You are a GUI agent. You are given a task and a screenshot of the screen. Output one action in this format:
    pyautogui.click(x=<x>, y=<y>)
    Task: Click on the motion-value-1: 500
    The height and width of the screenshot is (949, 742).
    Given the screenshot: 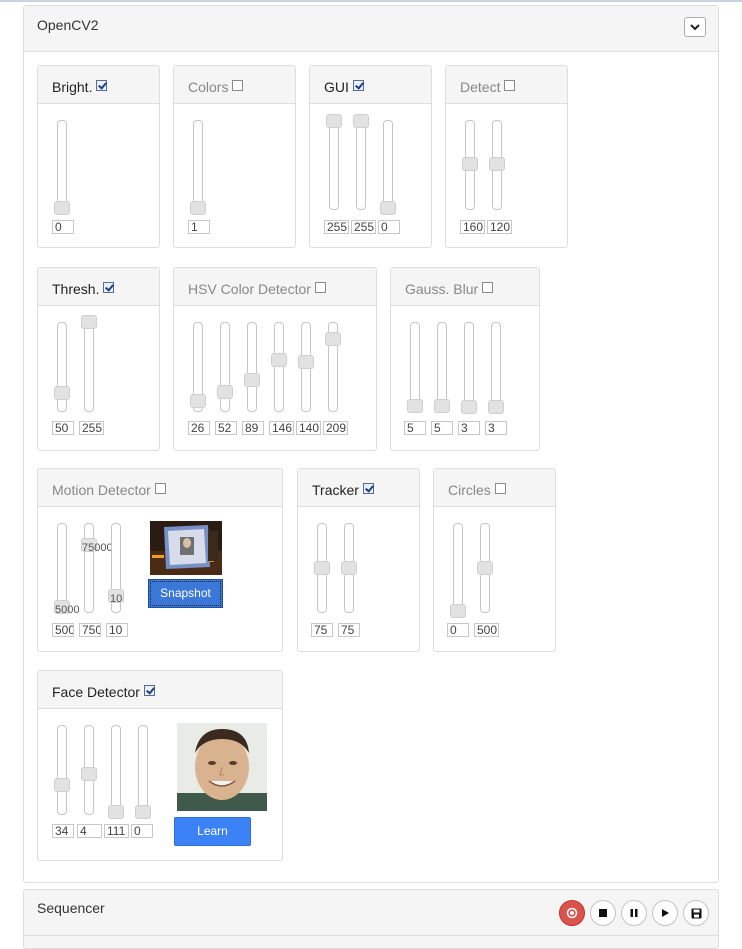 What is the action you would take?
    pyautogui.click(x=63, y=630)
    